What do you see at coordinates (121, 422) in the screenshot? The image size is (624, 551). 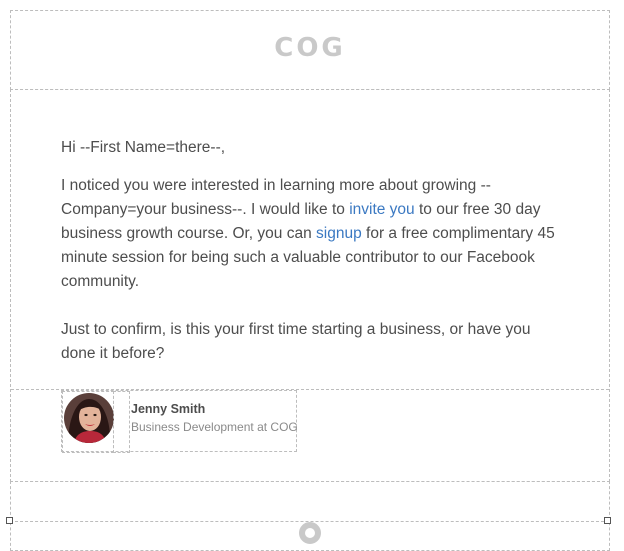 I see `signature-spacer-cell` at bounding box center [121, 422].